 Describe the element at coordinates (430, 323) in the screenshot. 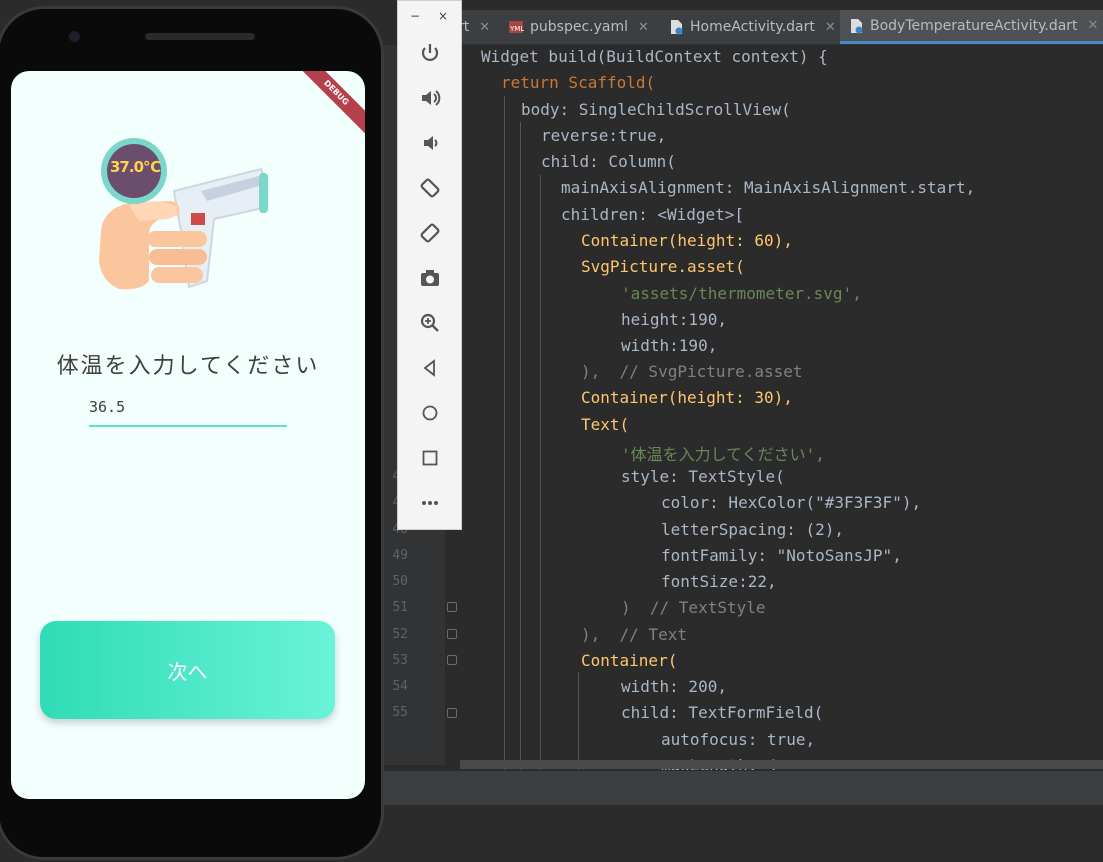

I see `zoom-icon` at that location.